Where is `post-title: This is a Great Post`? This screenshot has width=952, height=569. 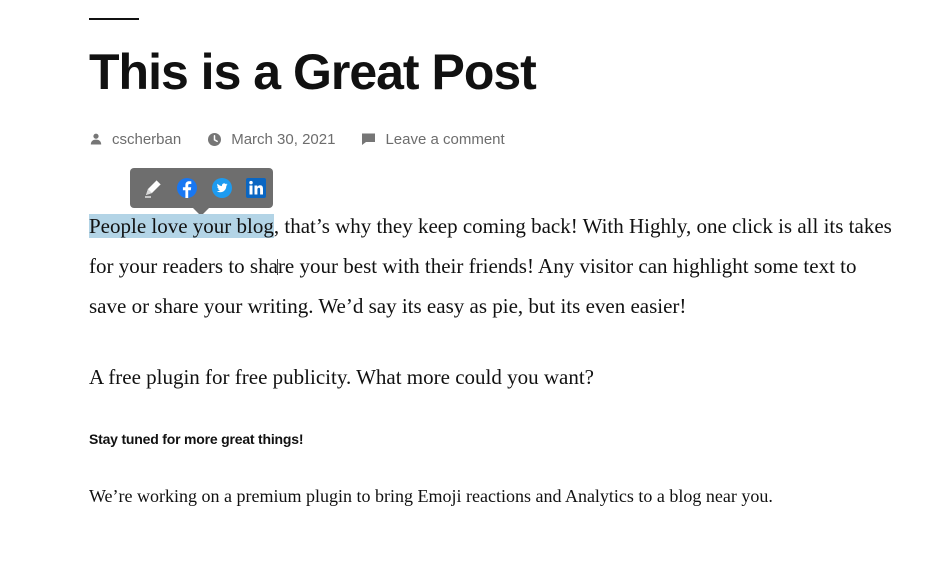
post-title: This is a Great Post is located at coordinates (313, 72).